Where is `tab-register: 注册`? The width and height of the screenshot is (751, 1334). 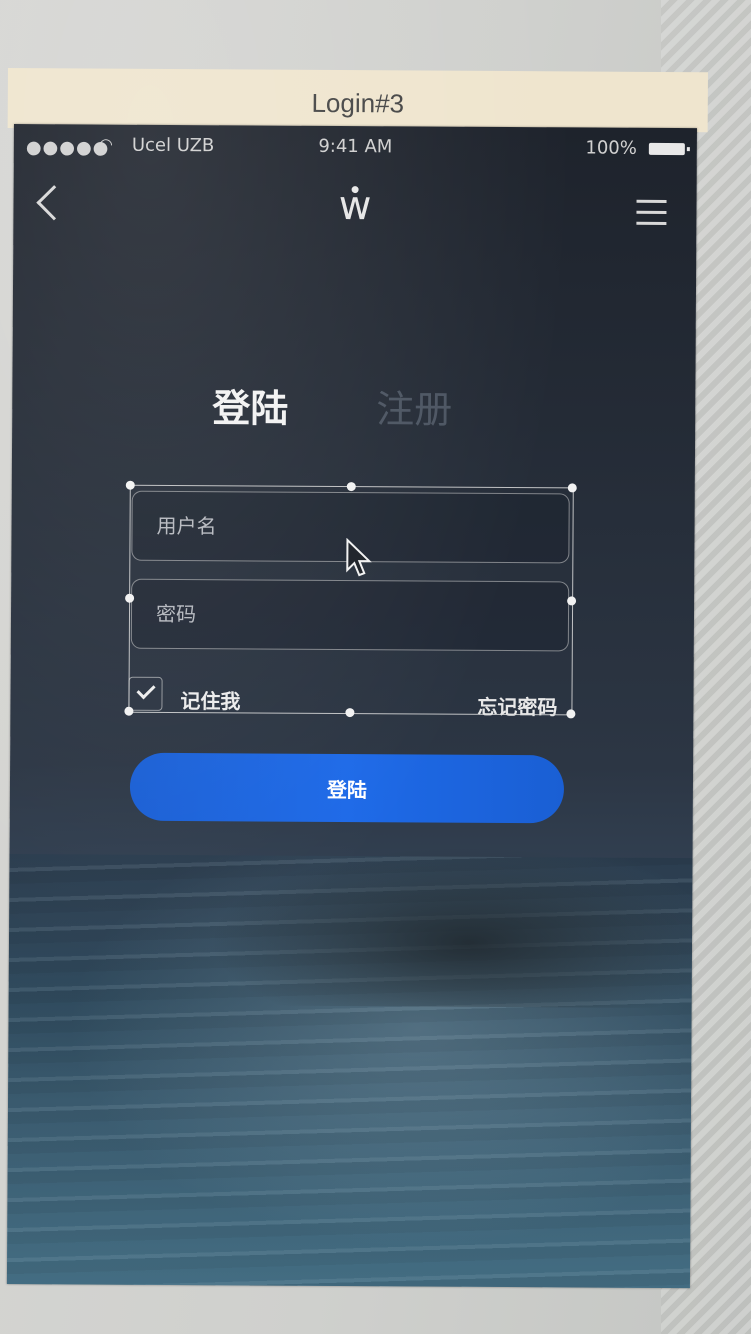
tab-register: 注册 is located at coordinates (414, 405).